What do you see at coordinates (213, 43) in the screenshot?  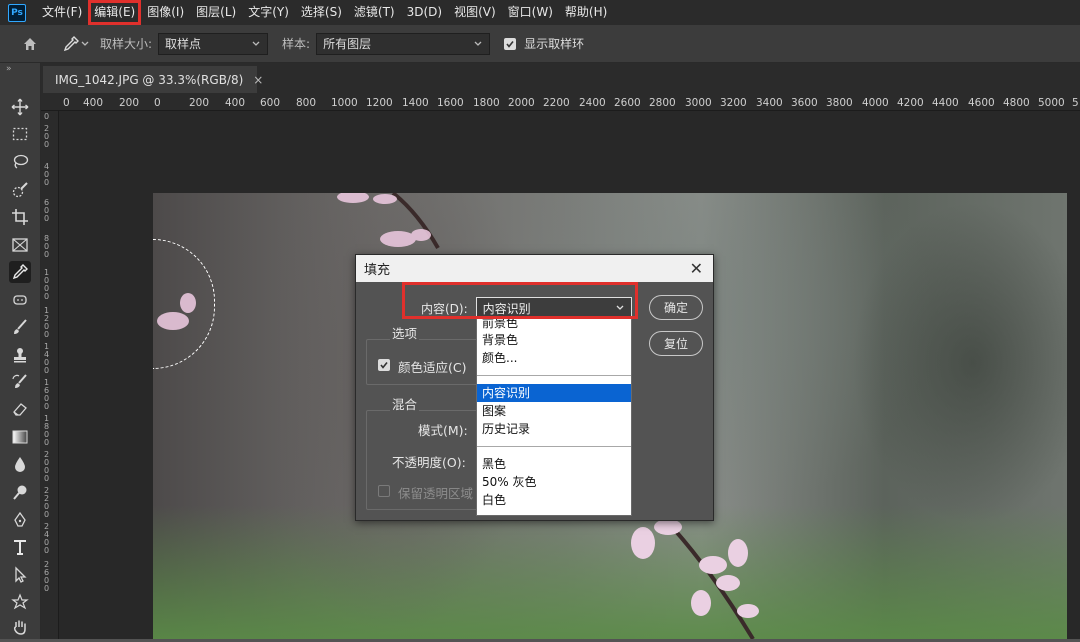 I see `sample-size-select: 取样点` at bounding box center [213, 43].